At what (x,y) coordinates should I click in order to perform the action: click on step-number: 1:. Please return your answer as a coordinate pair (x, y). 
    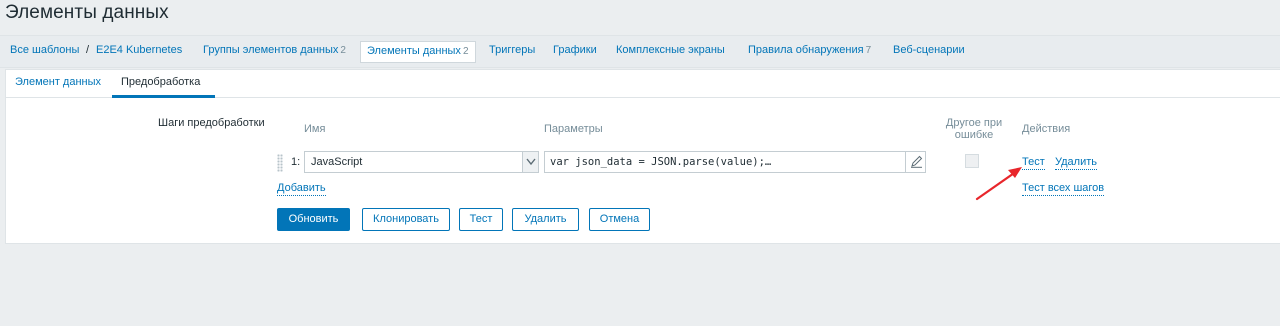
    Looking at the image, I should click on (296, 162).